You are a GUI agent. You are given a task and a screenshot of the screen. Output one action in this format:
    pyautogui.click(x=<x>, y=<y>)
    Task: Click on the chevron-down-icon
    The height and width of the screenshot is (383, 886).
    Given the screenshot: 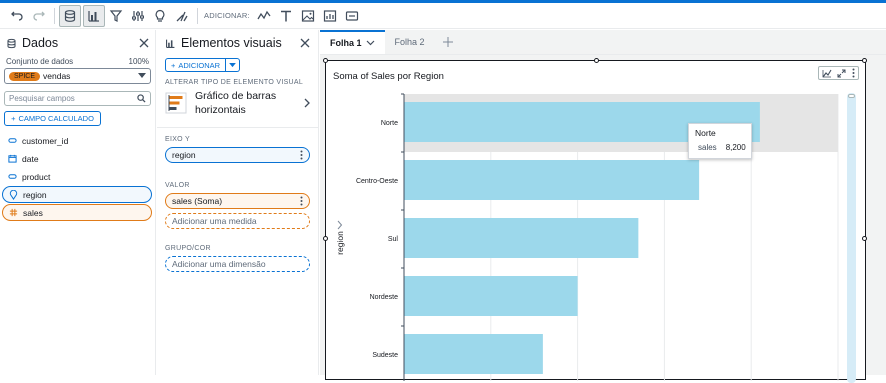 What is the action you would take?
    pyautogui.click(x=370, y=43)
    